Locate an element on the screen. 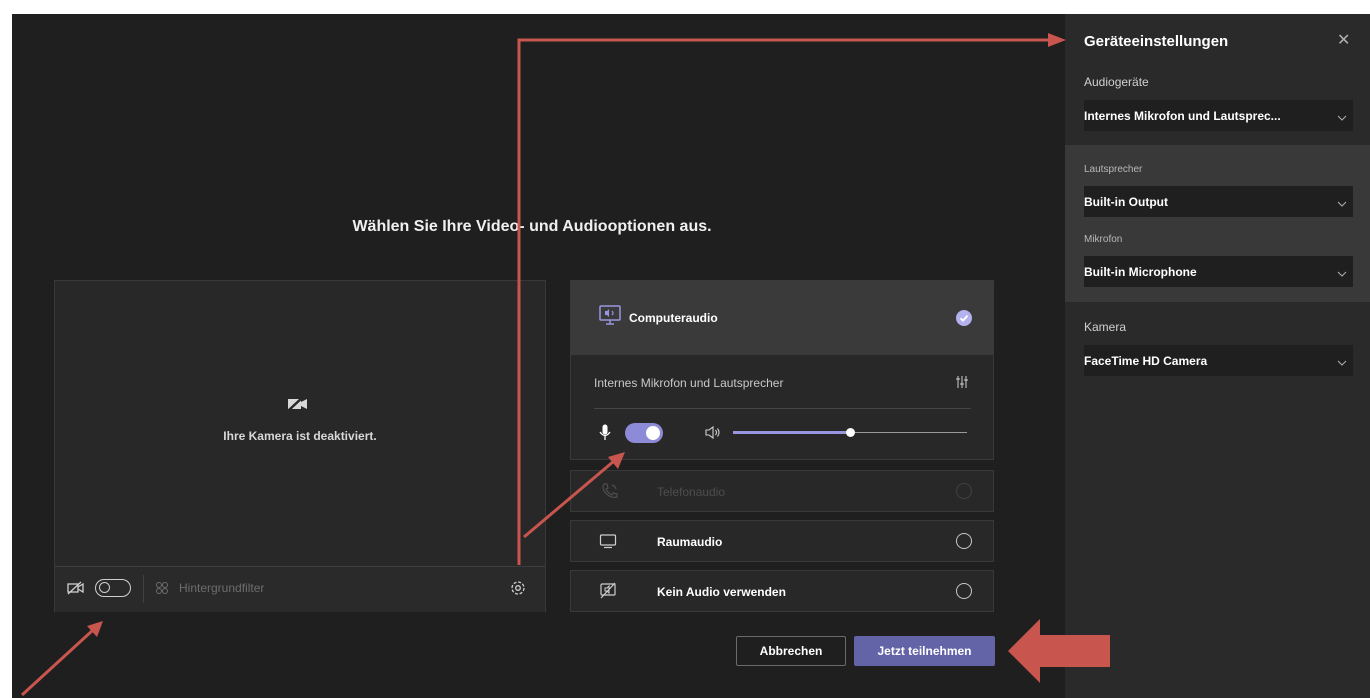 Image resolution: width=1370 pixels, height=698 pixels. computer-audio-icon is located at coordinates (610, 318).